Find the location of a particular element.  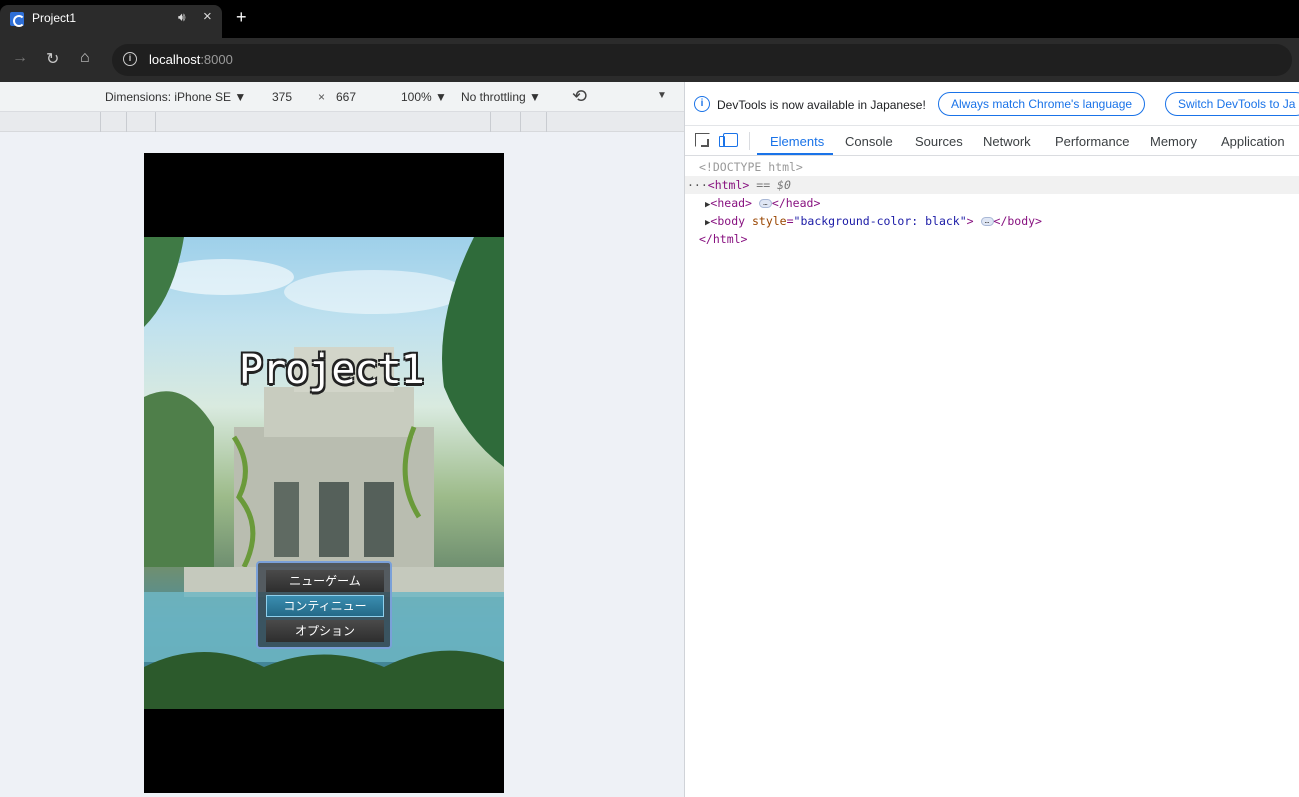

toolbar-divider is located at coordinates (749, 141).